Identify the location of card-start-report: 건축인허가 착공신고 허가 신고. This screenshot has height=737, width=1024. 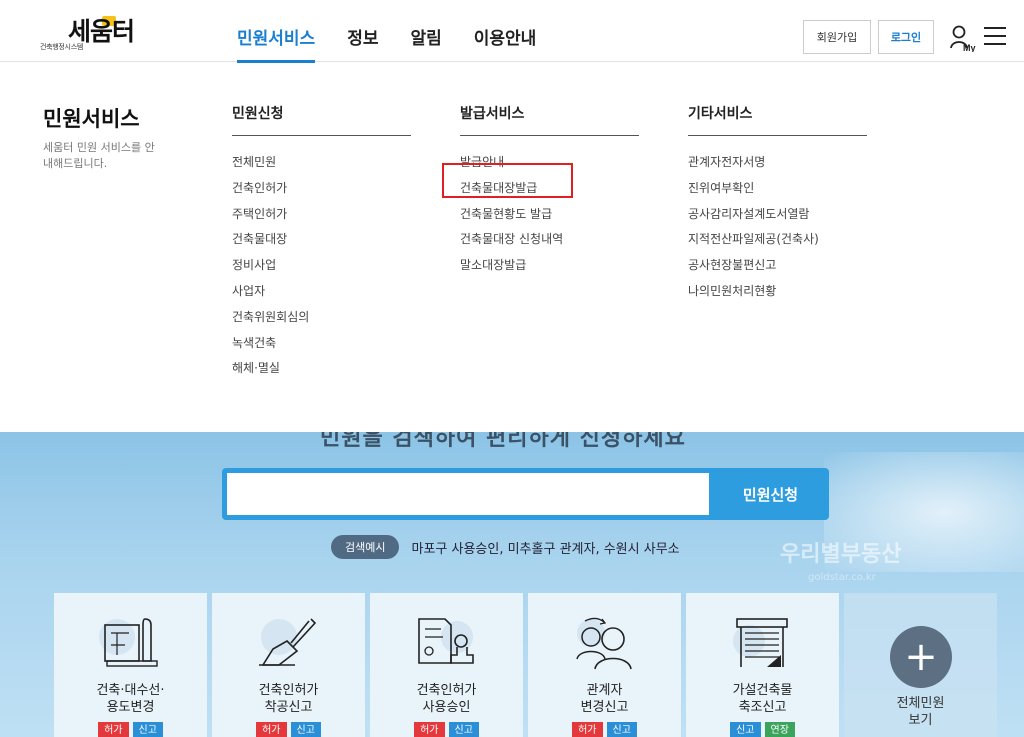
(288, 665).